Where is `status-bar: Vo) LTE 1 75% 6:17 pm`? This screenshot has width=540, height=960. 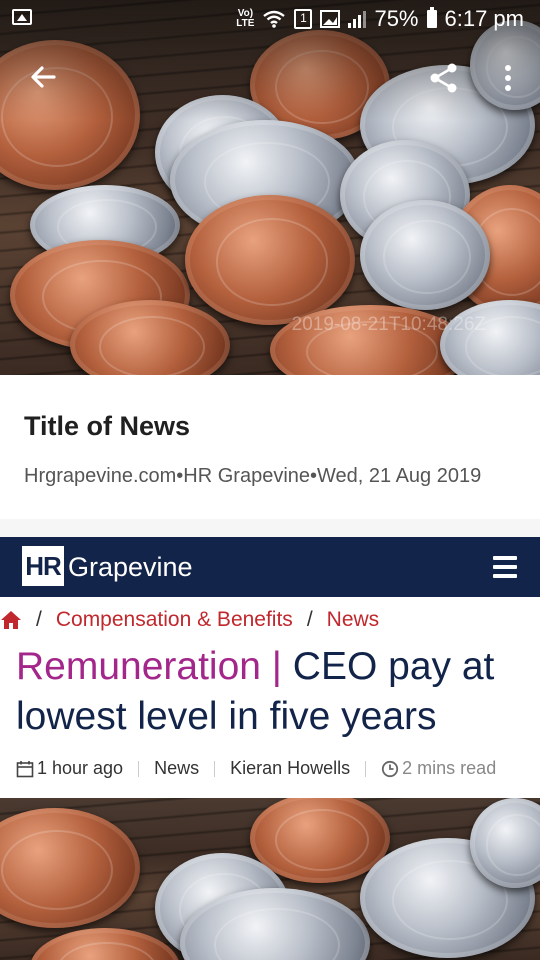 status-bar: Vo) LTE 1 75% 6:17 pm is located at coordinates (270, 19).